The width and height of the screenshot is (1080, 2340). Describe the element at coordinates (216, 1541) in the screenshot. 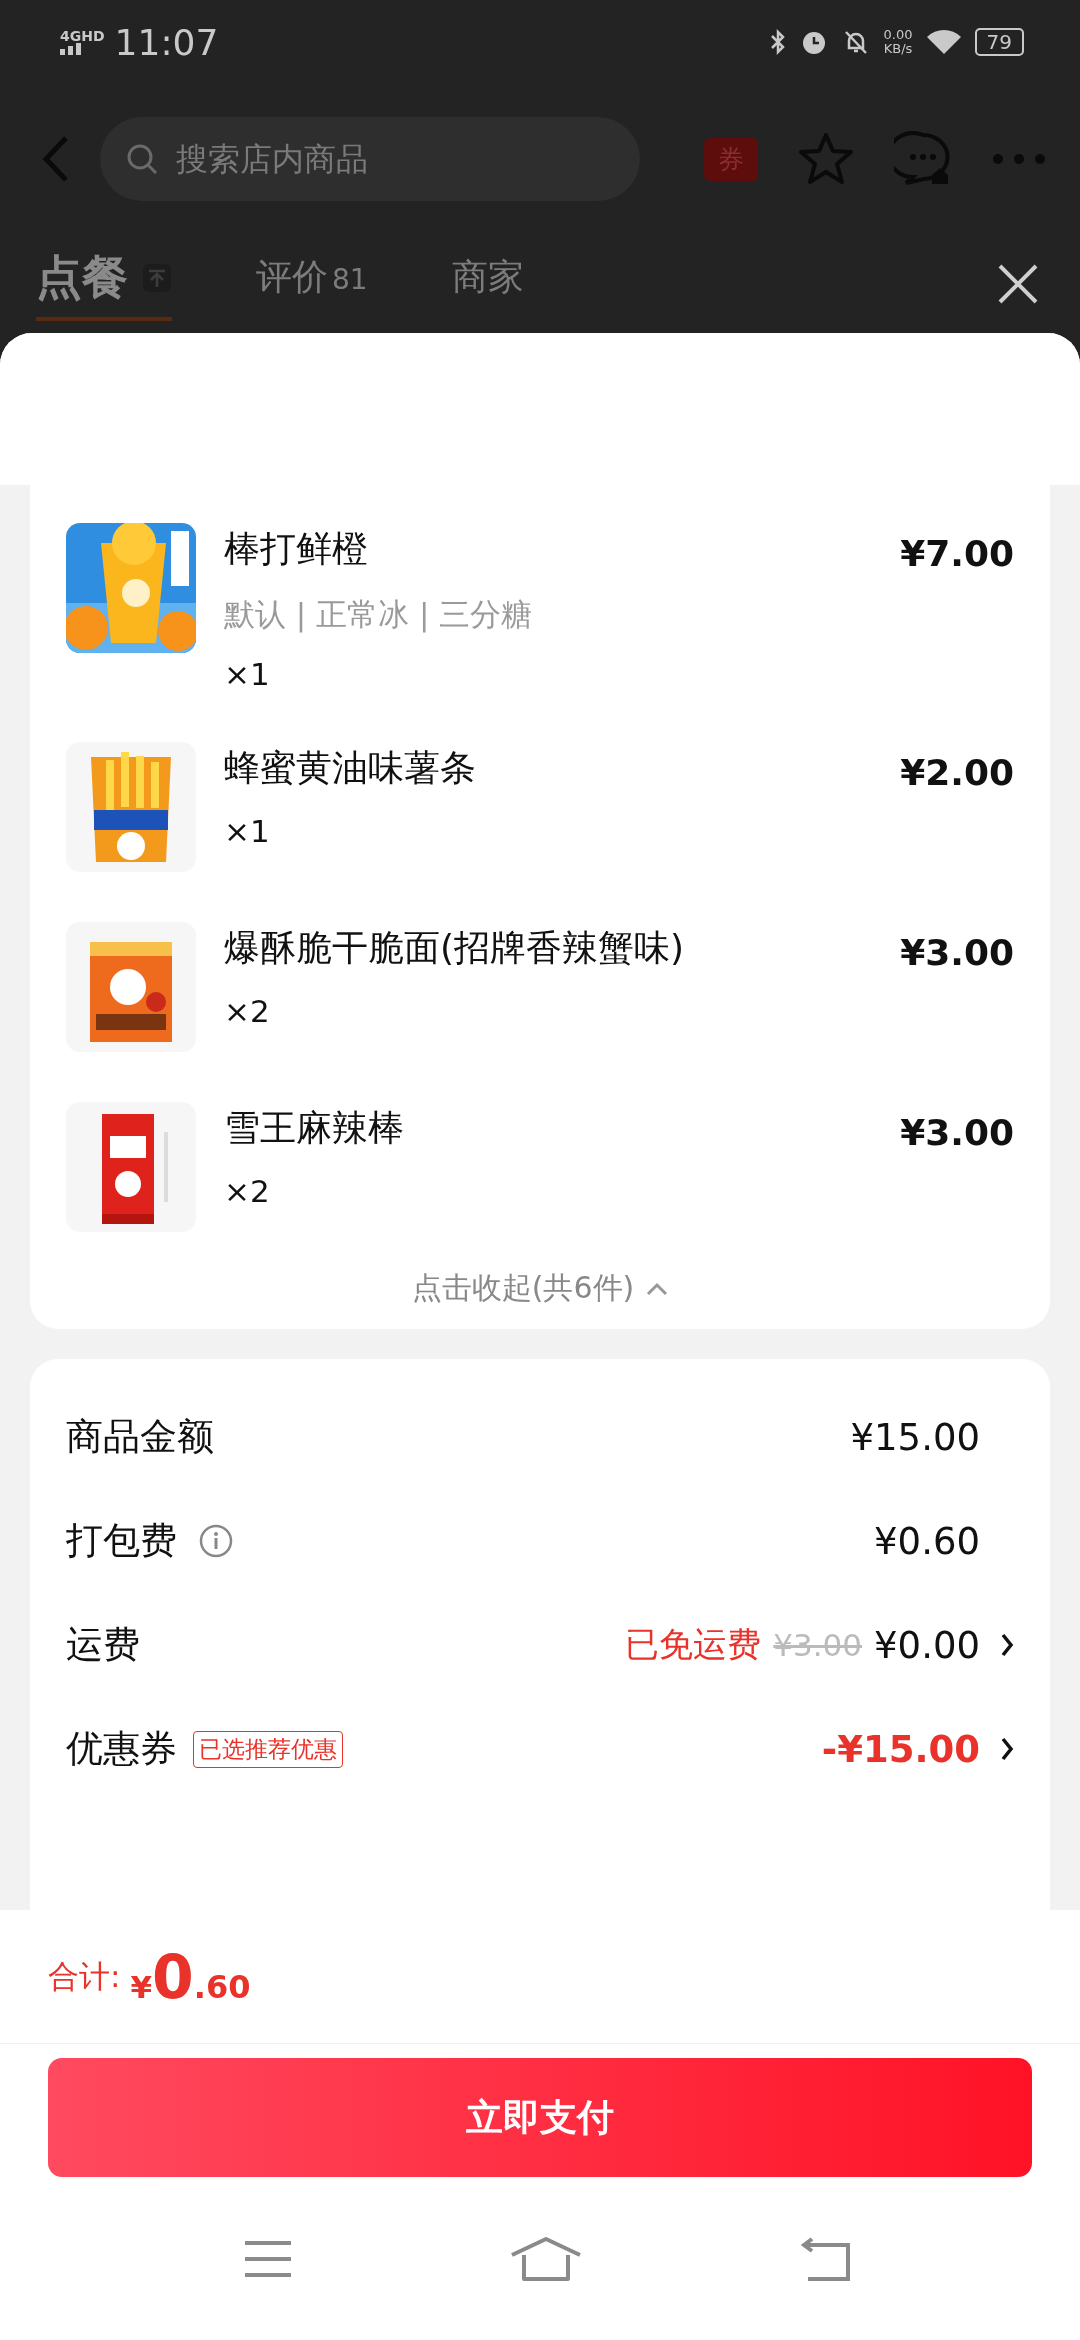

I see `info-icon` at that location.